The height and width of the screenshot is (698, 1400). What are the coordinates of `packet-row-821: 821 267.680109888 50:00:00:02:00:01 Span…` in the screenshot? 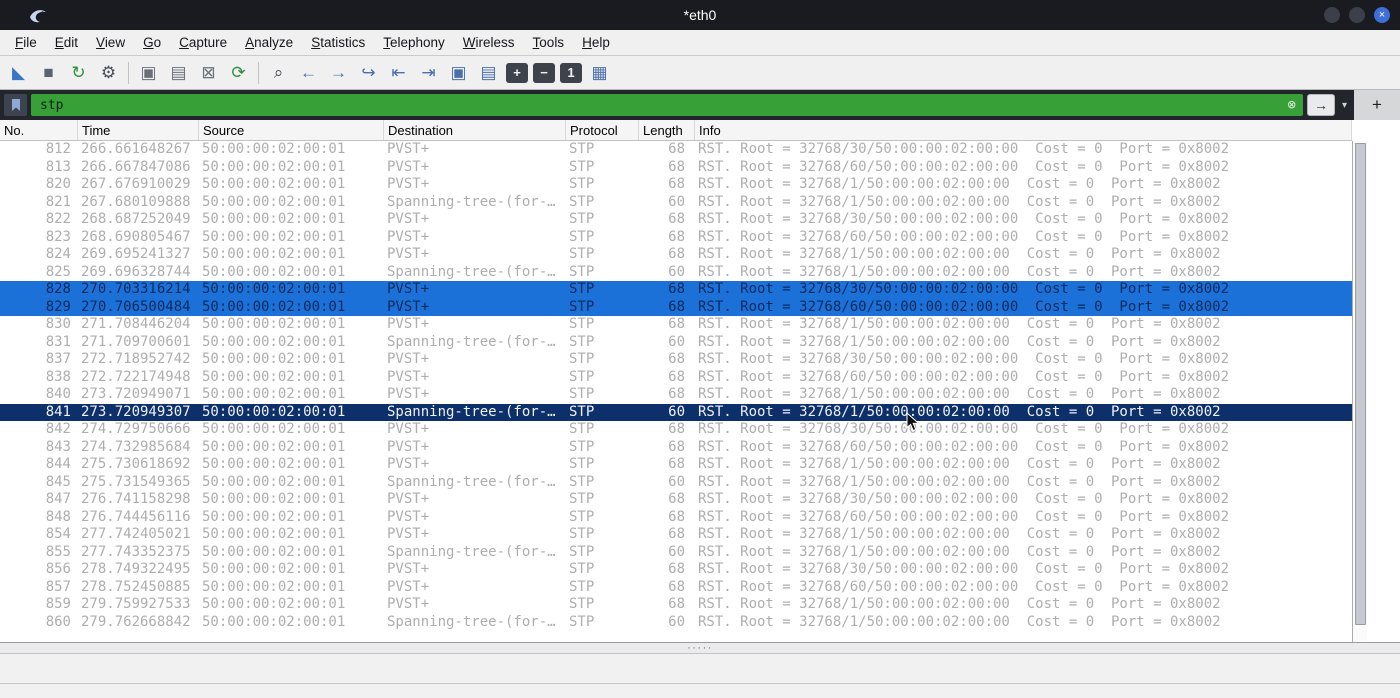 It's located at (676, 203).